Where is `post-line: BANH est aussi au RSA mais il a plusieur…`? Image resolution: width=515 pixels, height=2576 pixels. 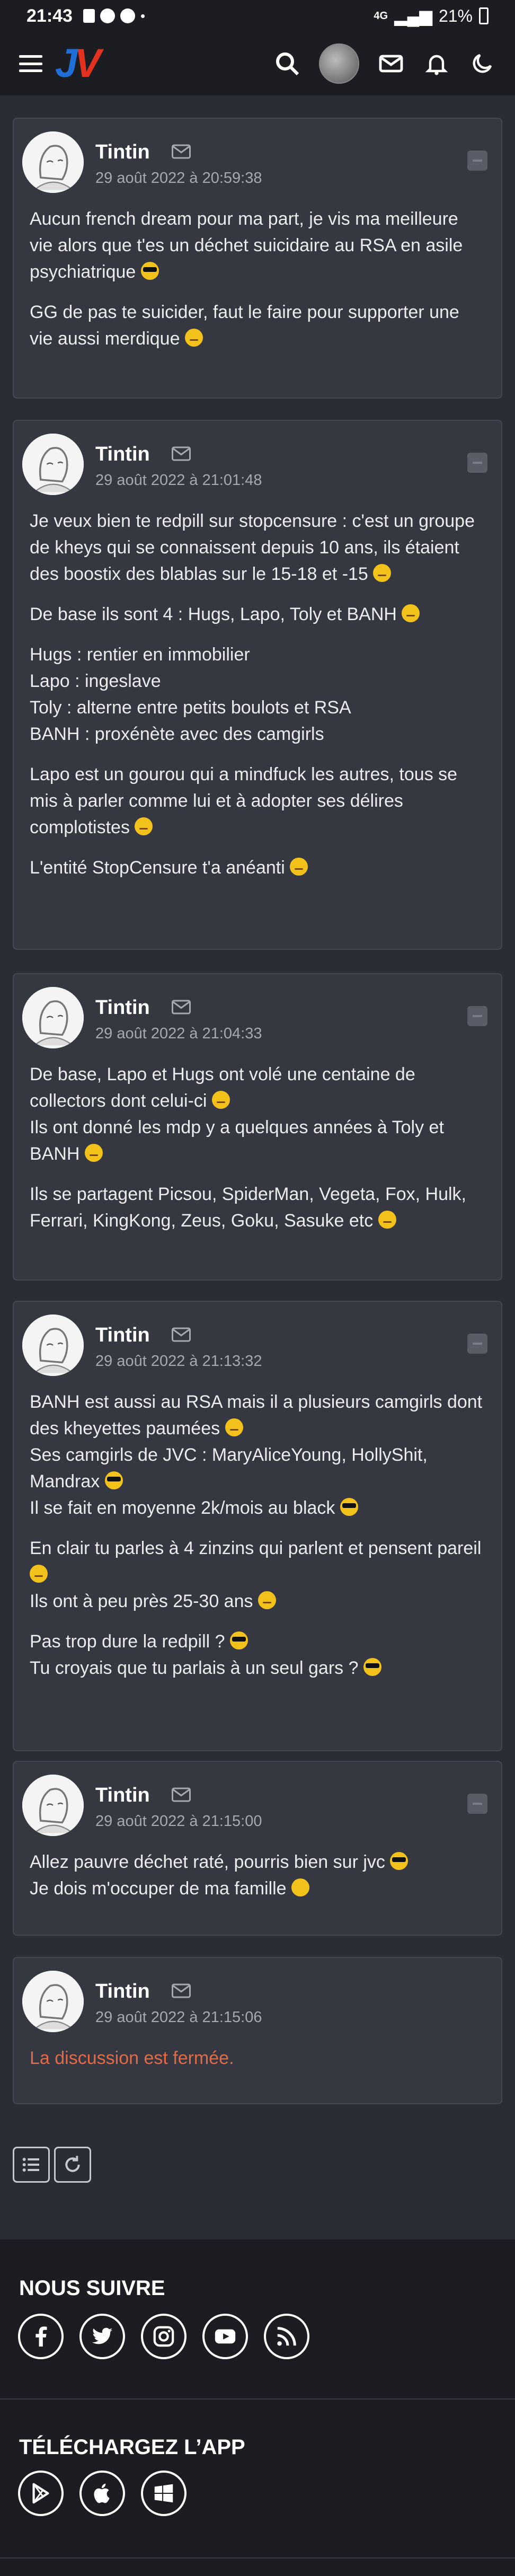 post-line: BANH est aussi au RSA mais il a plusieur… is located at coordinates (256, 1415).